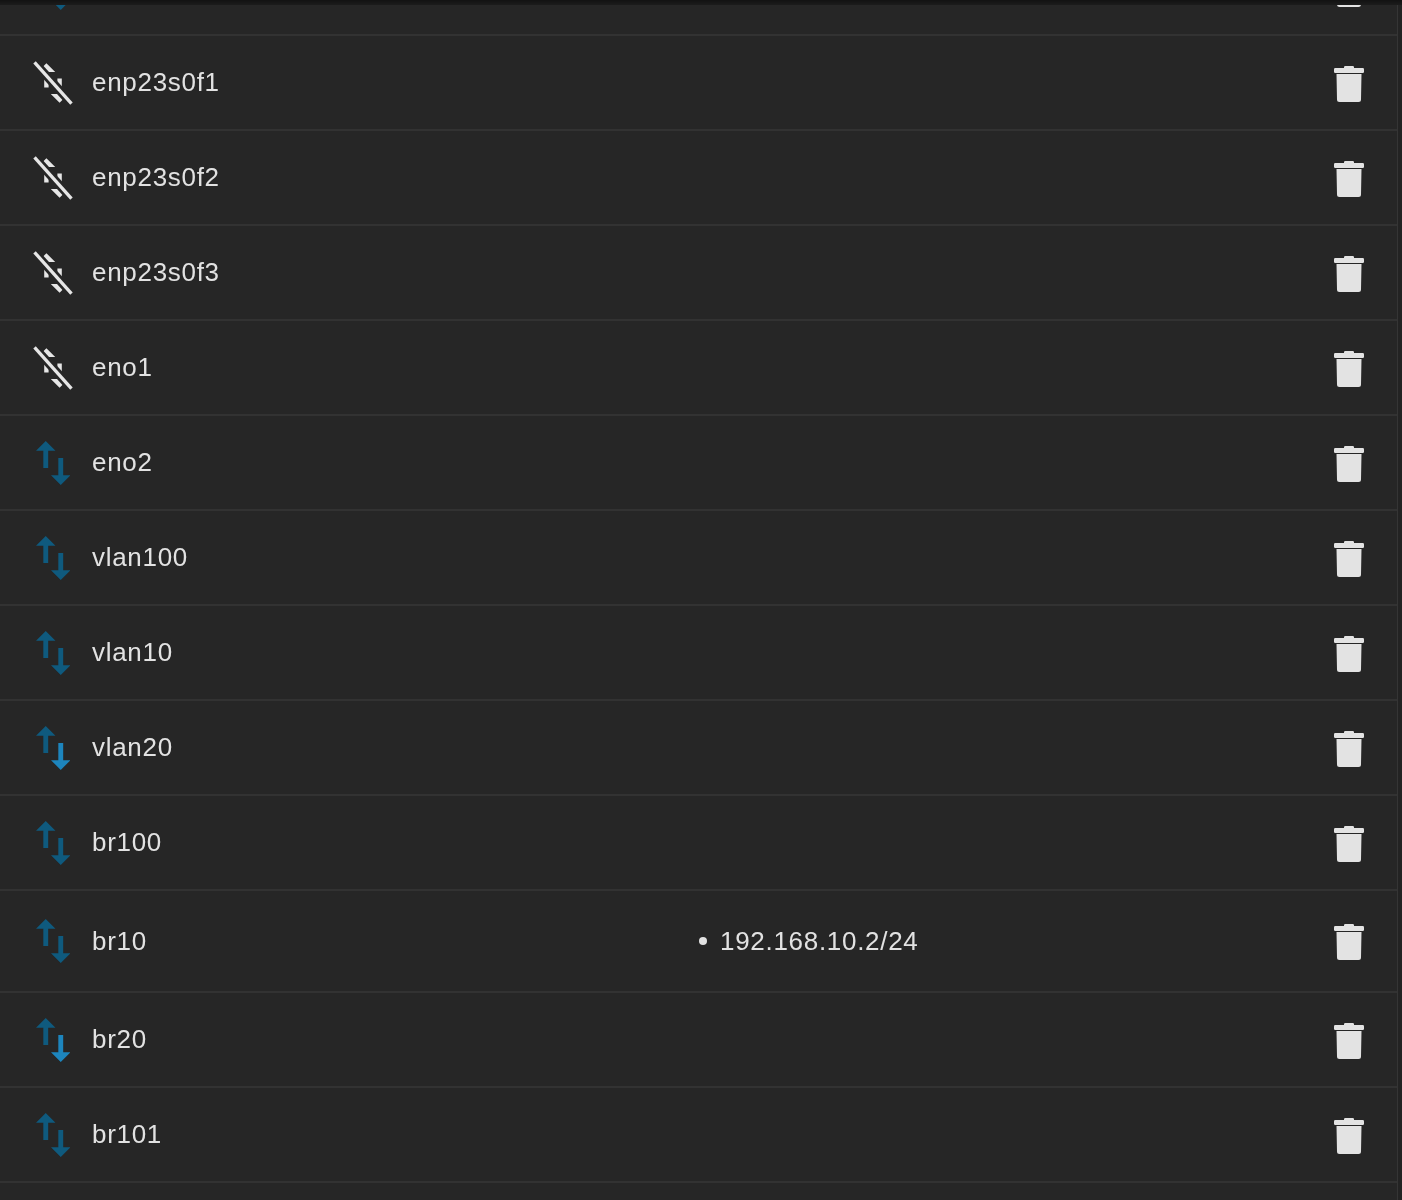 Image resolution: width=1402 pixels, height=1200 pixels. What do you see at coordinates (703, 941) in the screenshot?
I see `bullet-icon` at bounding box center [703, 941].